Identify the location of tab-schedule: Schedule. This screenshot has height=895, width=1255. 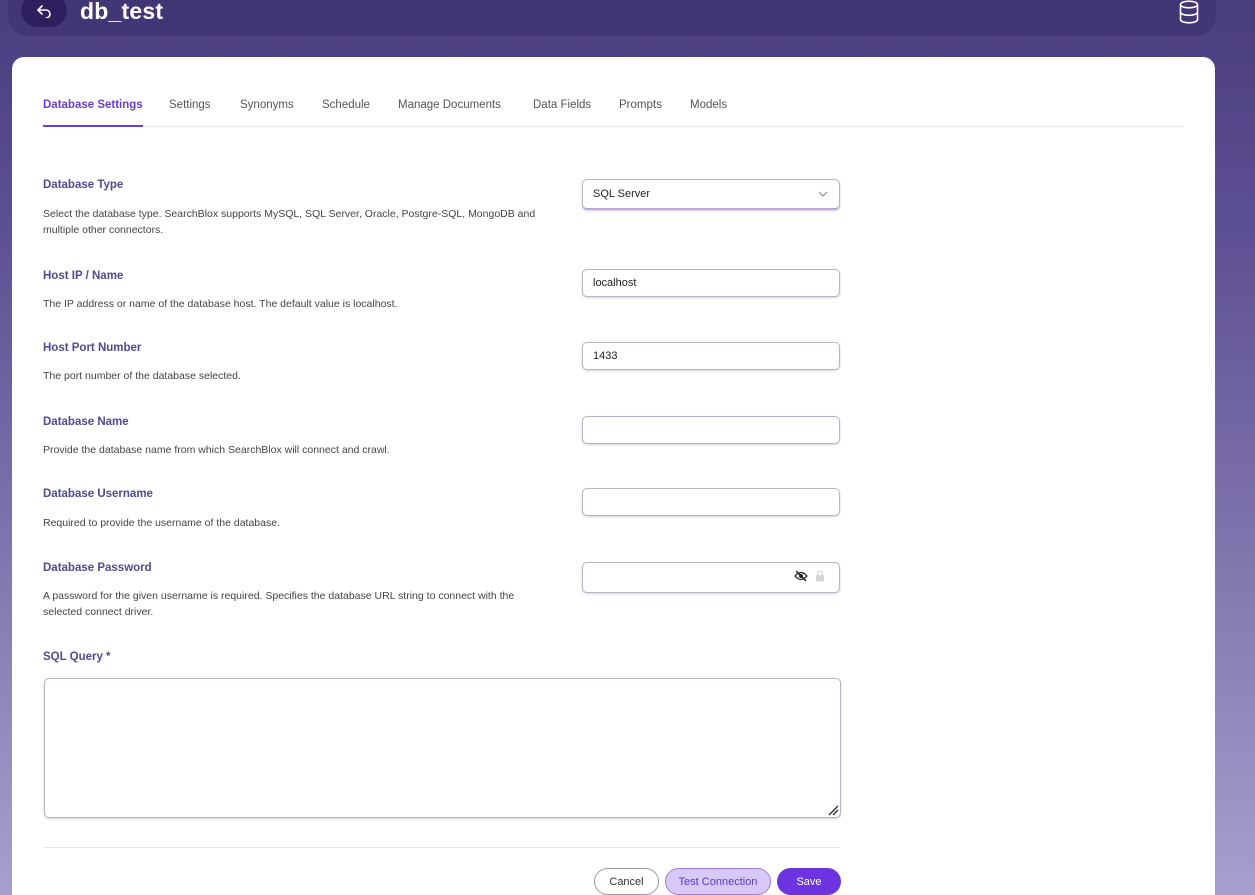
(346, 112).